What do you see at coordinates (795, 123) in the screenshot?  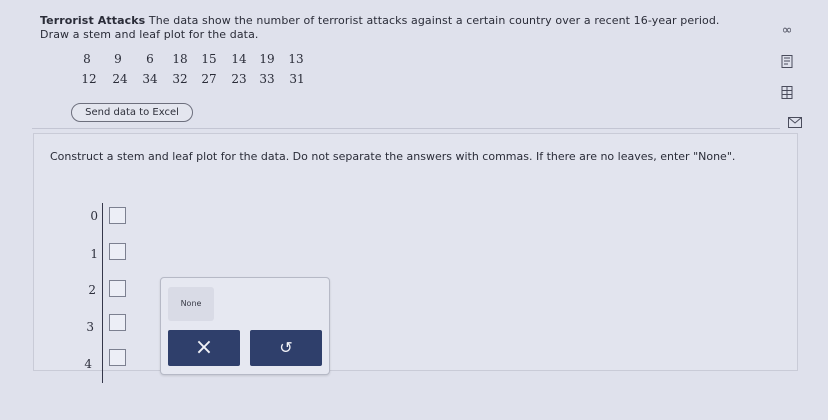 I see `mail-icon` at bounding box center [795, 123].